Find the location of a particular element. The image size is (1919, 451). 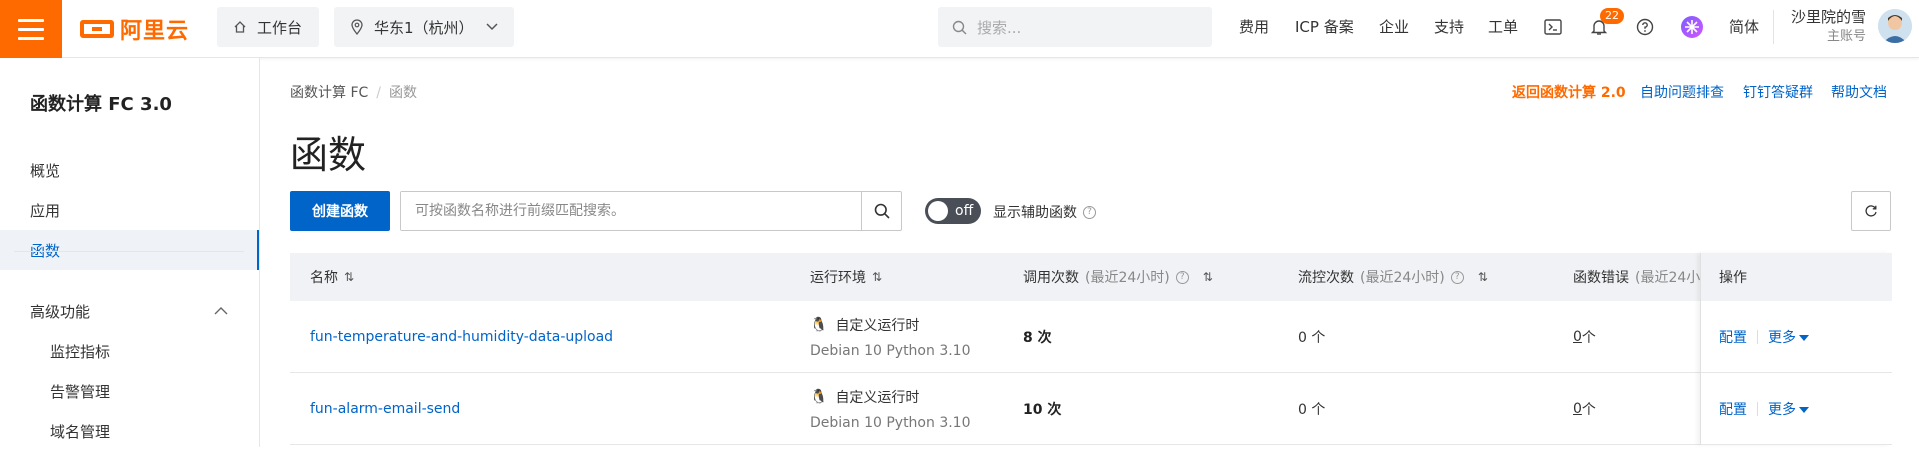

terminal-icon is located at coordinates (1553, 27).